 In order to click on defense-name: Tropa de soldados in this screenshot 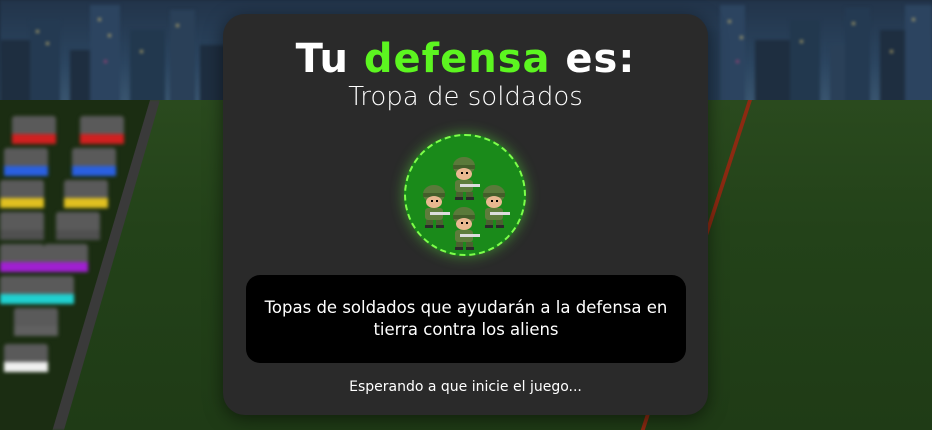, I will do `click(465, 97)`.